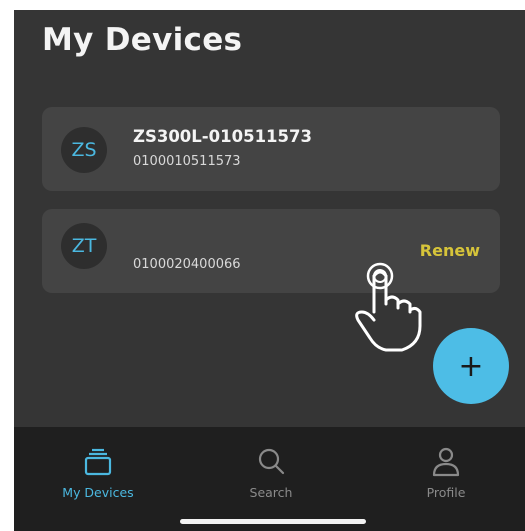 The height and width of the screenshot is (531, 525). What do you see at coordinates (388, 307) in the screenshot?
I see `hand-pointer-icon` at bounding box center [388, 307].